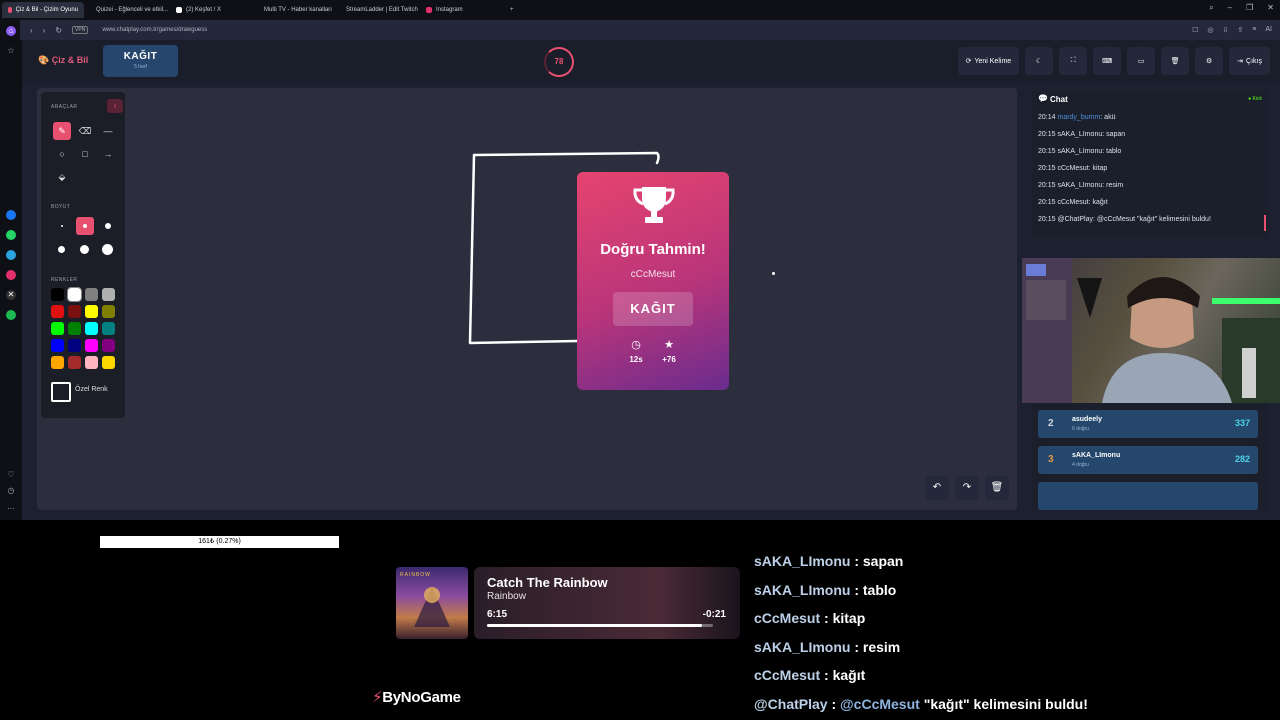 This screenshot has width=1280, height=720. I want to click on url-field: www.chatplay.com.tr/games/drawguess, so click(154, 30).